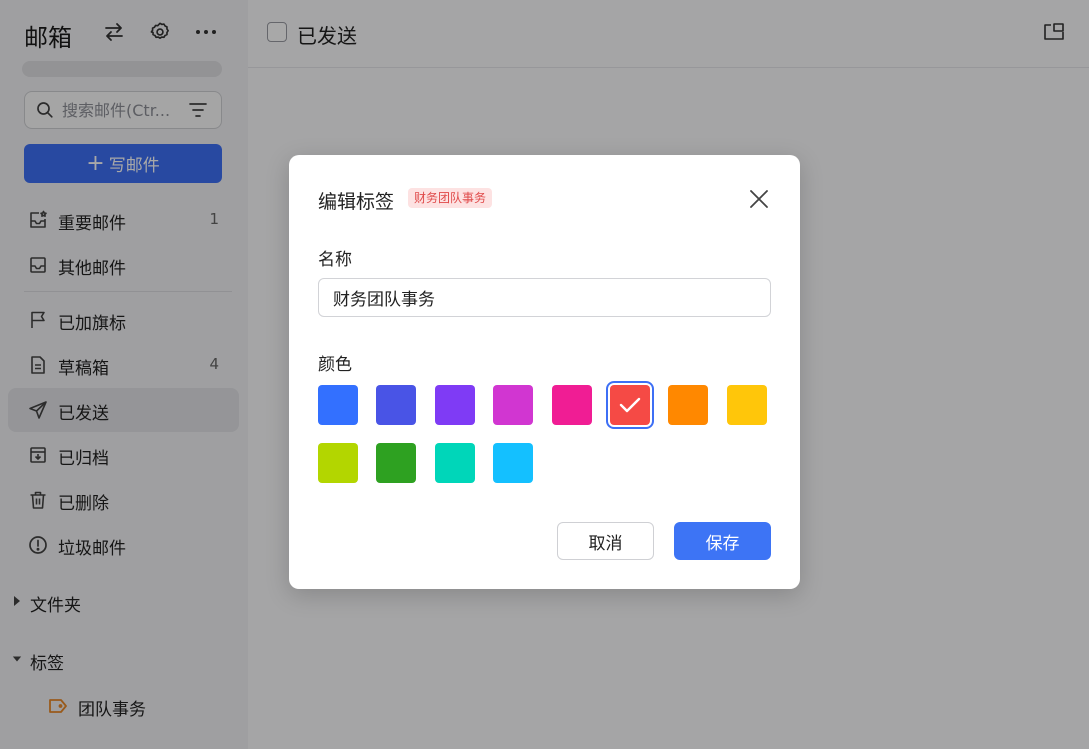 Image resolution: width=1089 pixels, height=749 pixels. What do you see at coordinates (450, 198) in the screenshot?
I see `tag-preview-badge: 财务团队事务` at bounding box center [450, 198].